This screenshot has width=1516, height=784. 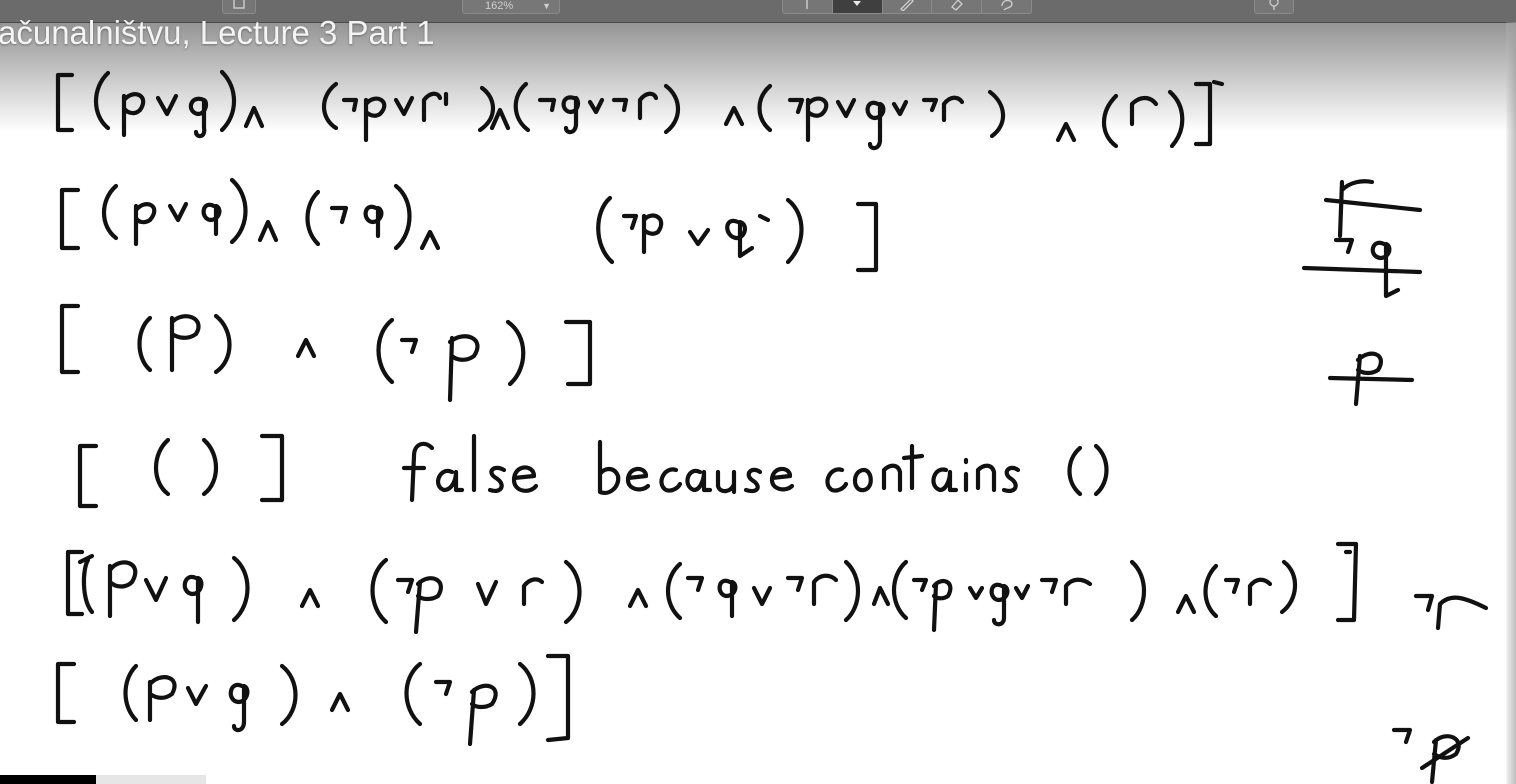 I want to click on progress-bar-buffered, so click(x=151, y=779).